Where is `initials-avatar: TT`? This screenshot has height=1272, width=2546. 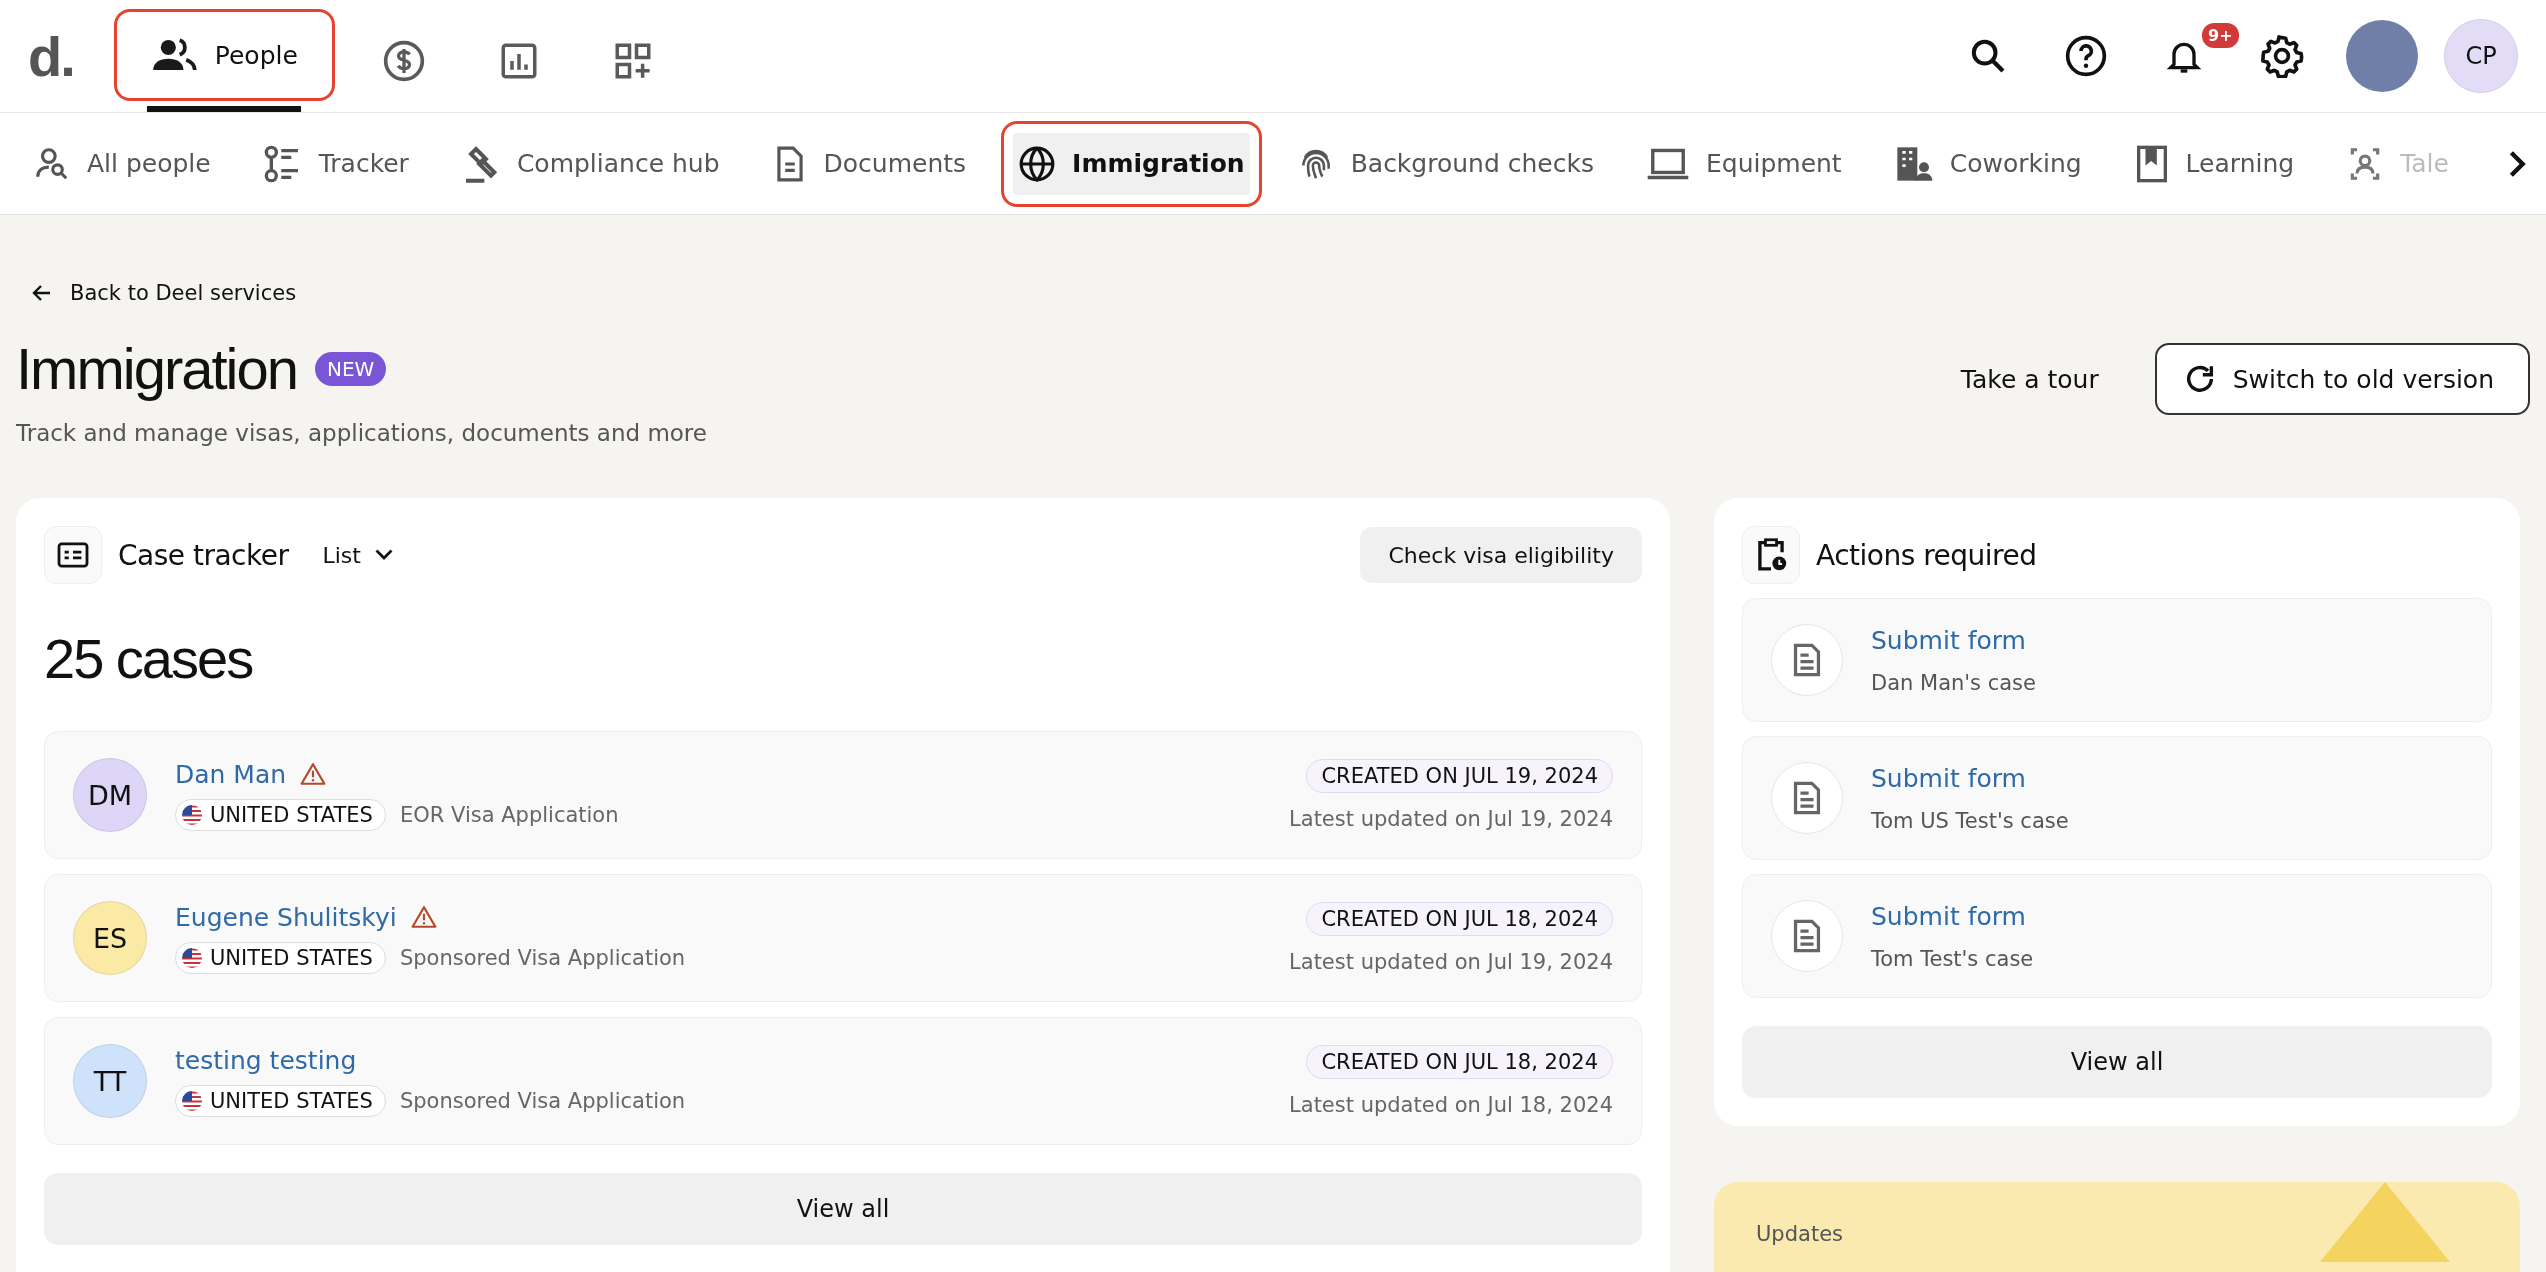 initials-avatar: TT is located at coordinates (110, 1081).